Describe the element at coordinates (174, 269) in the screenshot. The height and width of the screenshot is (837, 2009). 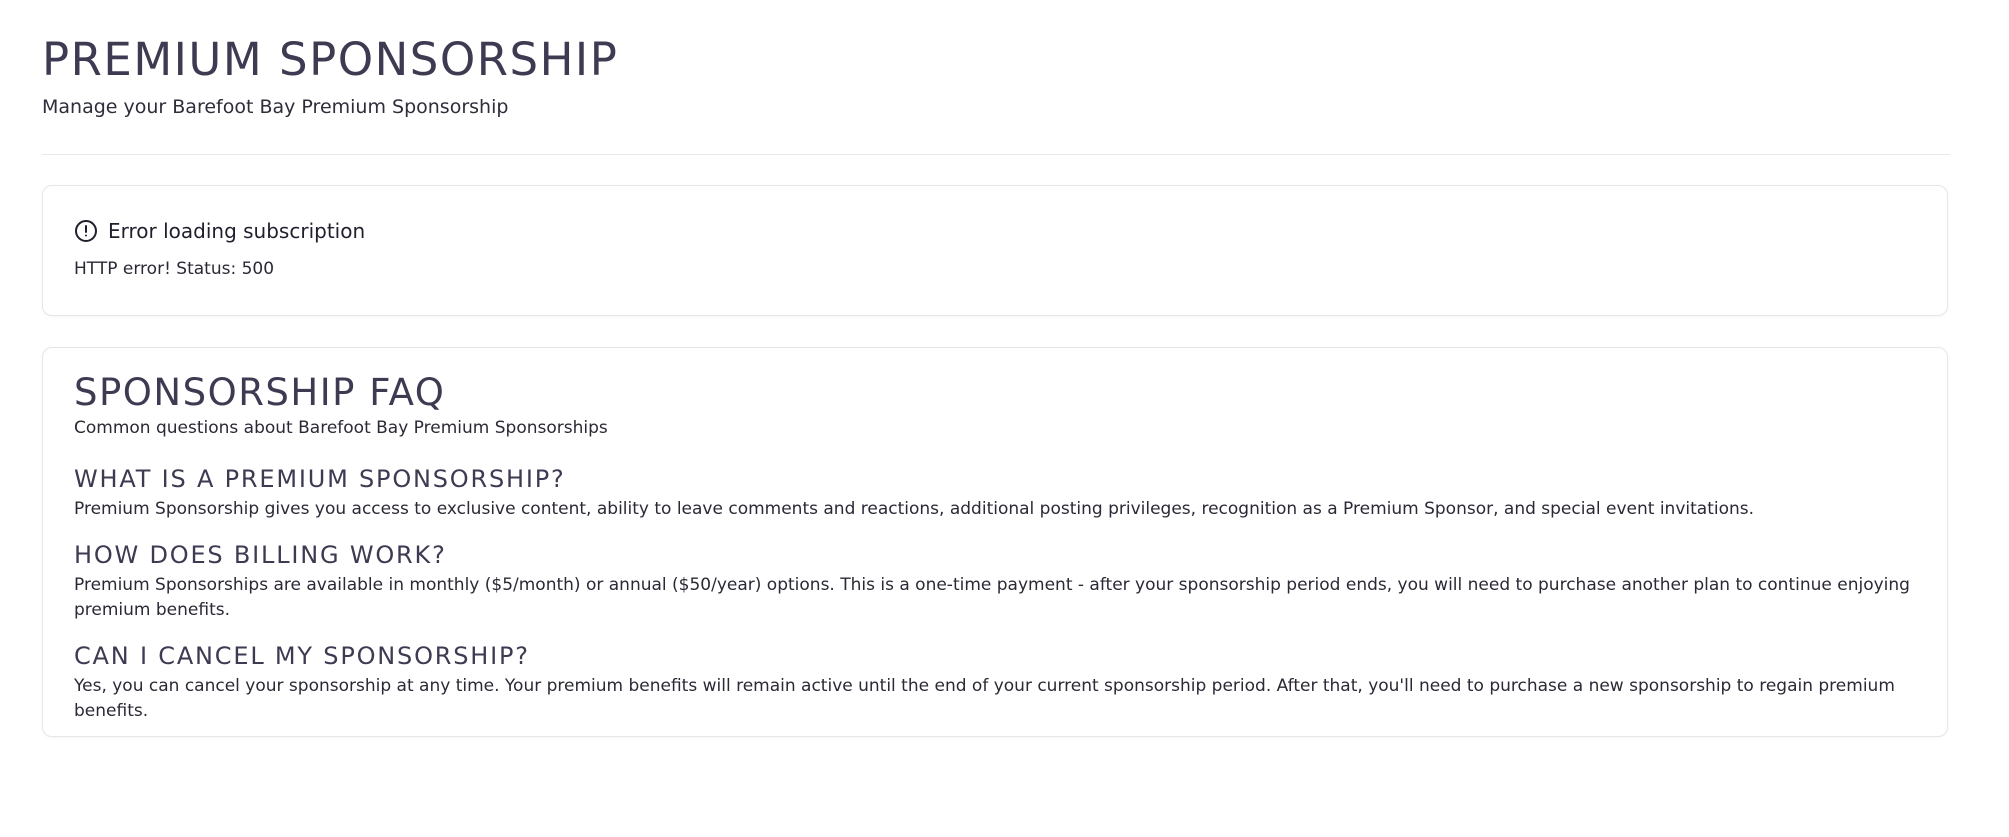
I see `error-detail: HTTP error! Status: 500` at that location.